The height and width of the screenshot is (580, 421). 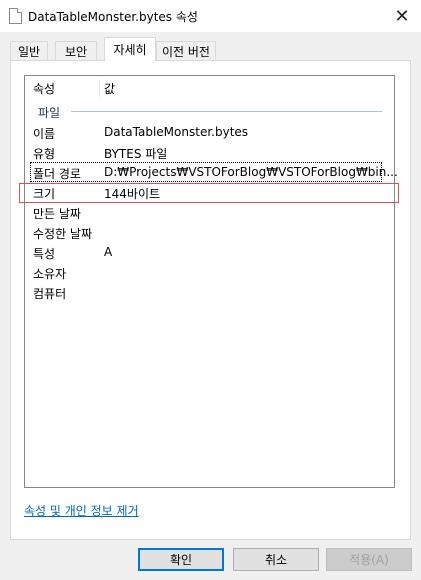 I want to click on list-item: 이름 DataTableMonster.bytes, so click(x=209, y=132).